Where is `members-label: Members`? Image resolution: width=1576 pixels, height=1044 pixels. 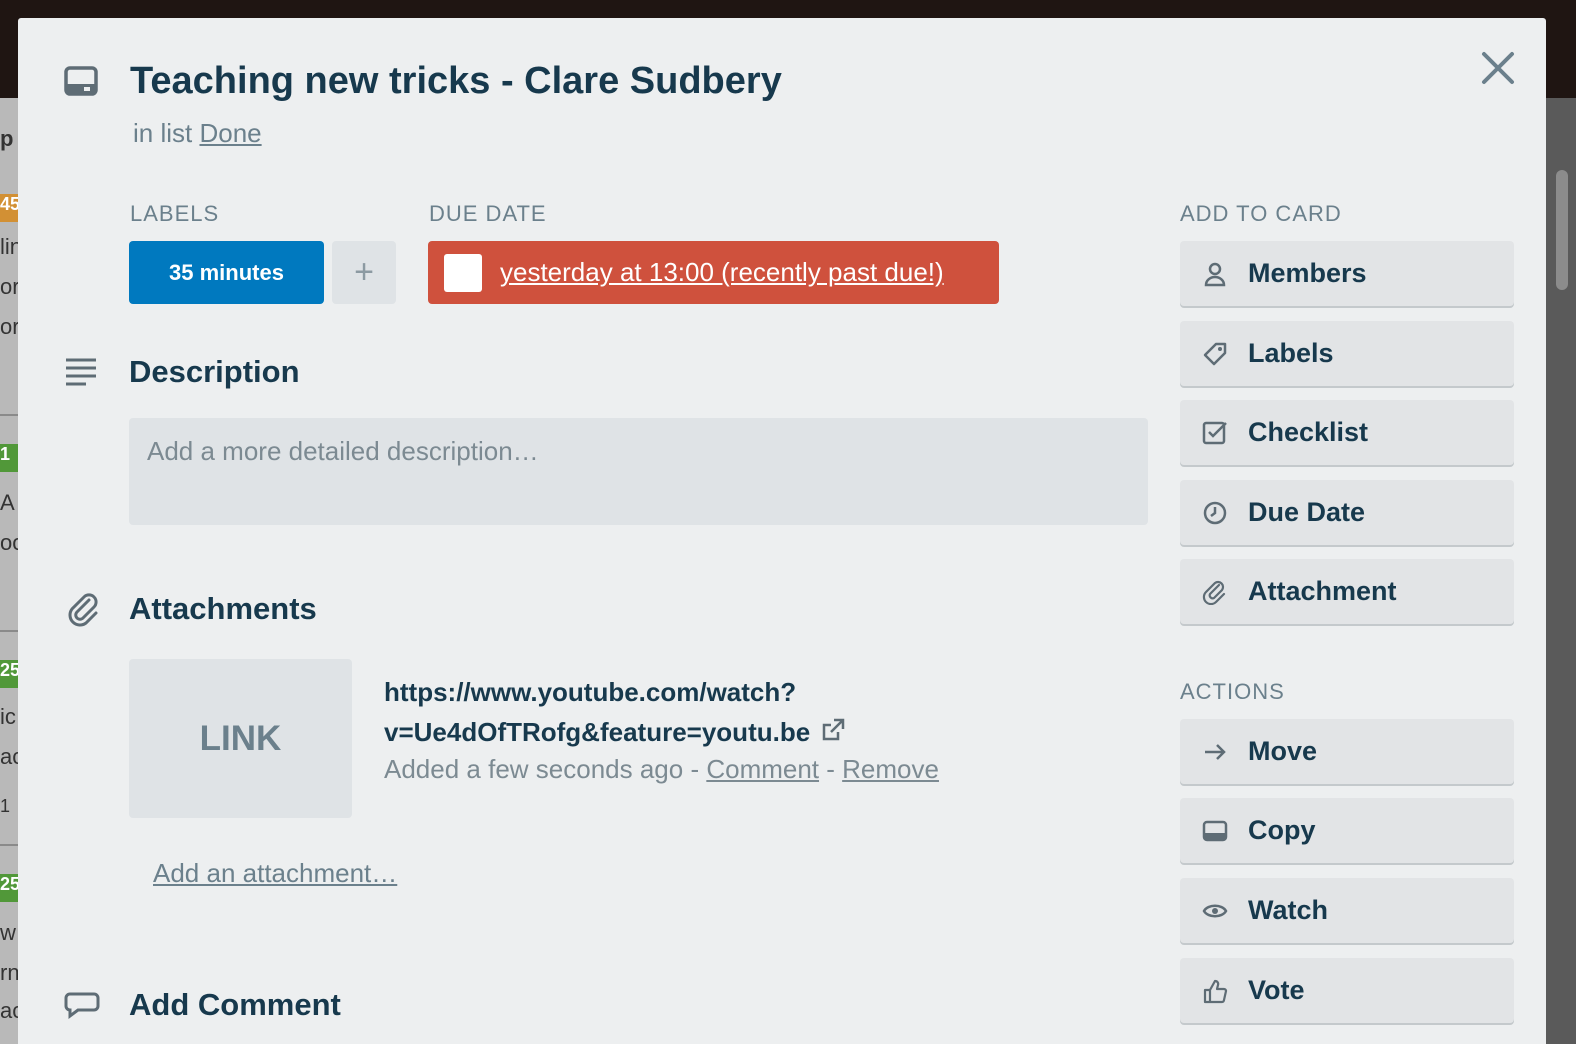
members-label: Members is located at coordinates (1307, 273).